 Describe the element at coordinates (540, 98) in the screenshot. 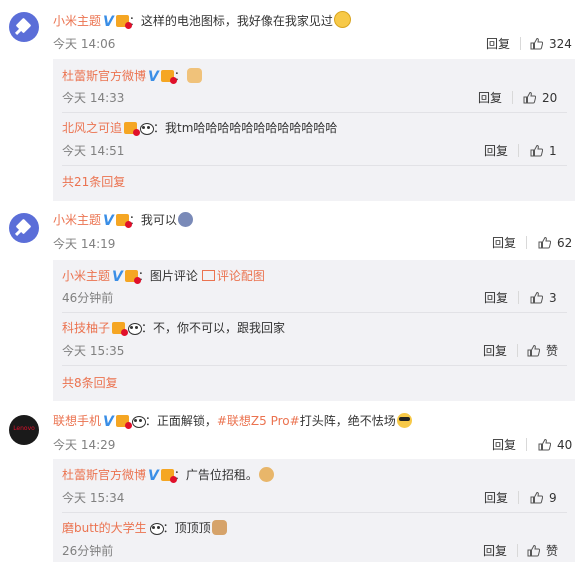

I see `like-button: 20` at that location.